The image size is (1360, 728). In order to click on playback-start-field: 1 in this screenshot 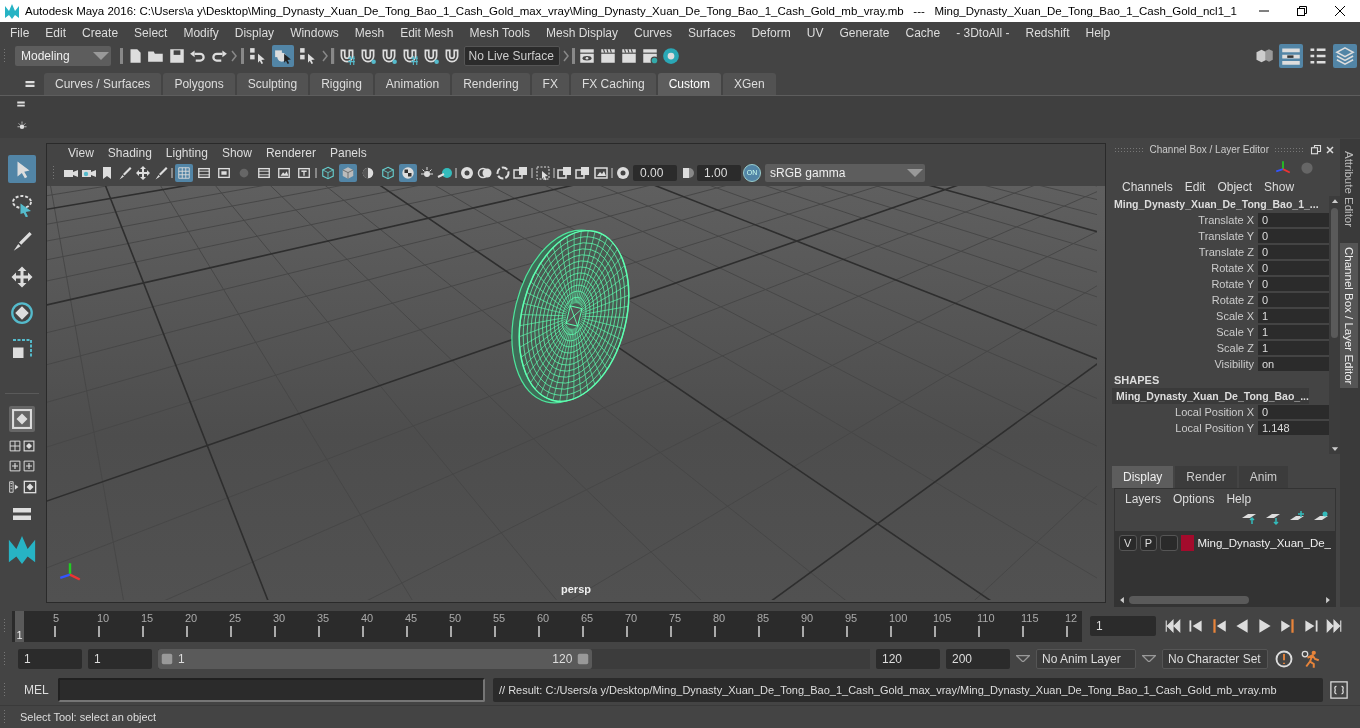, I will do `click(120, 658)`.